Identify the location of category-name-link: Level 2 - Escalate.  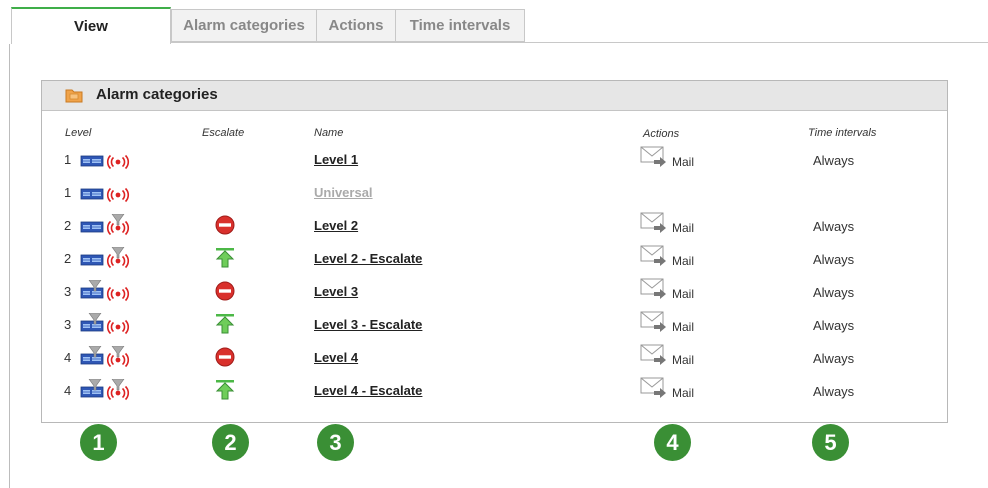
(368, 258).